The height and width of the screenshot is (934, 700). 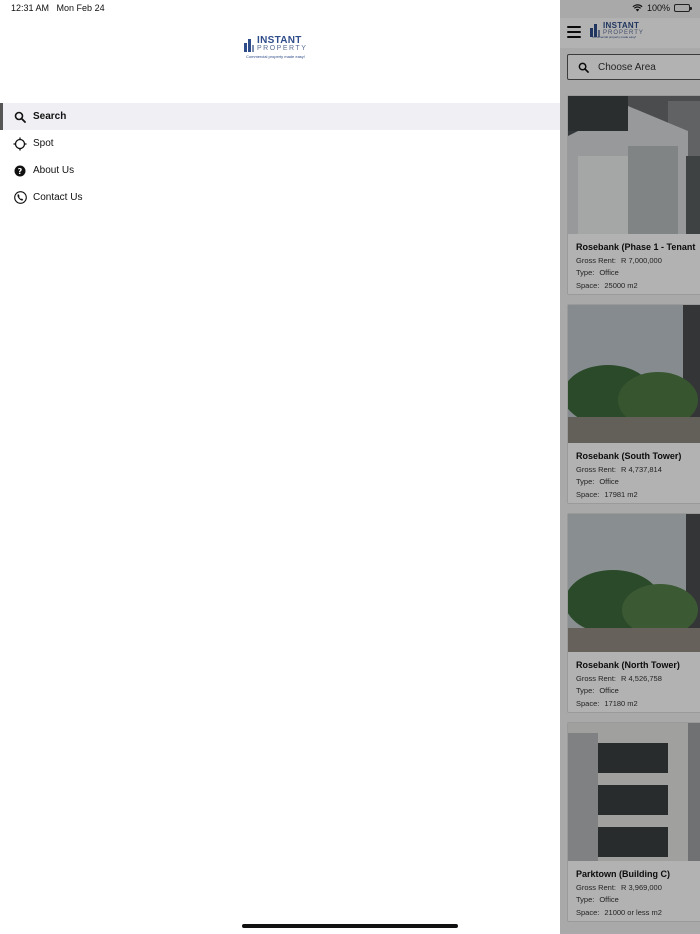 I want to click on menu-item-spot: Spot, so click(x=280, y=143).